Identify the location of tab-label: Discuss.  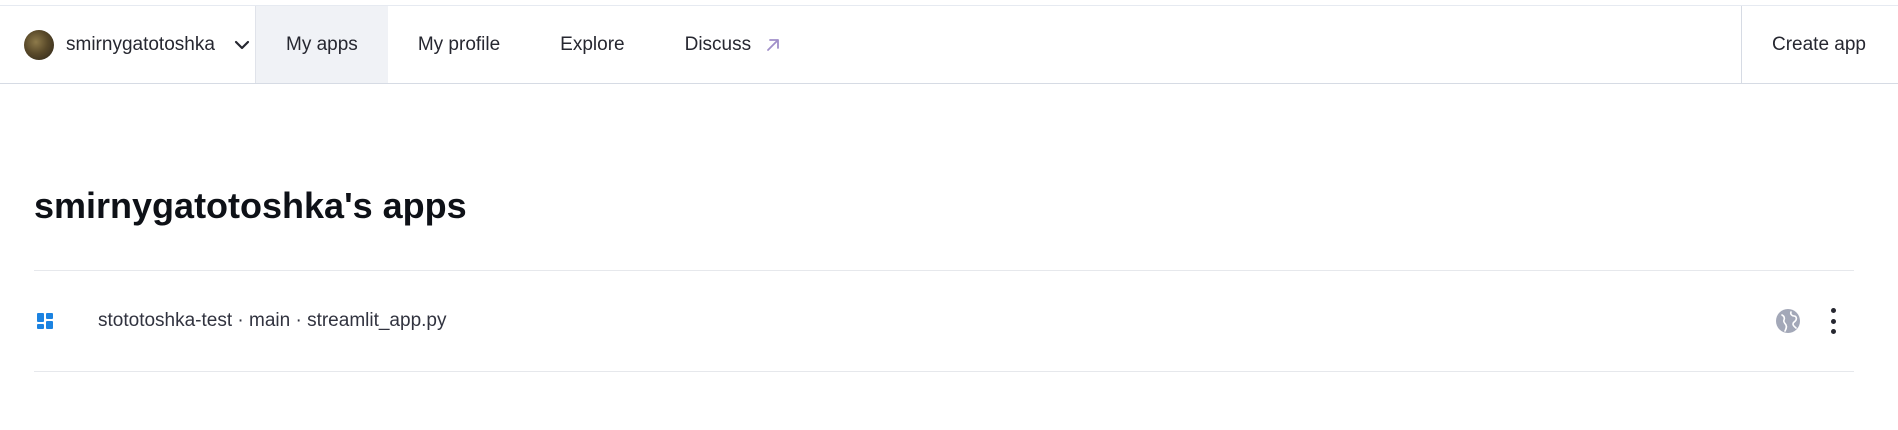
(718, 44).